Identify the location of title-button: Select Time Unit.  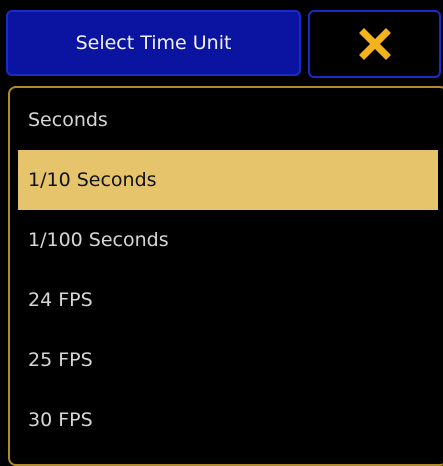
(153, 43).